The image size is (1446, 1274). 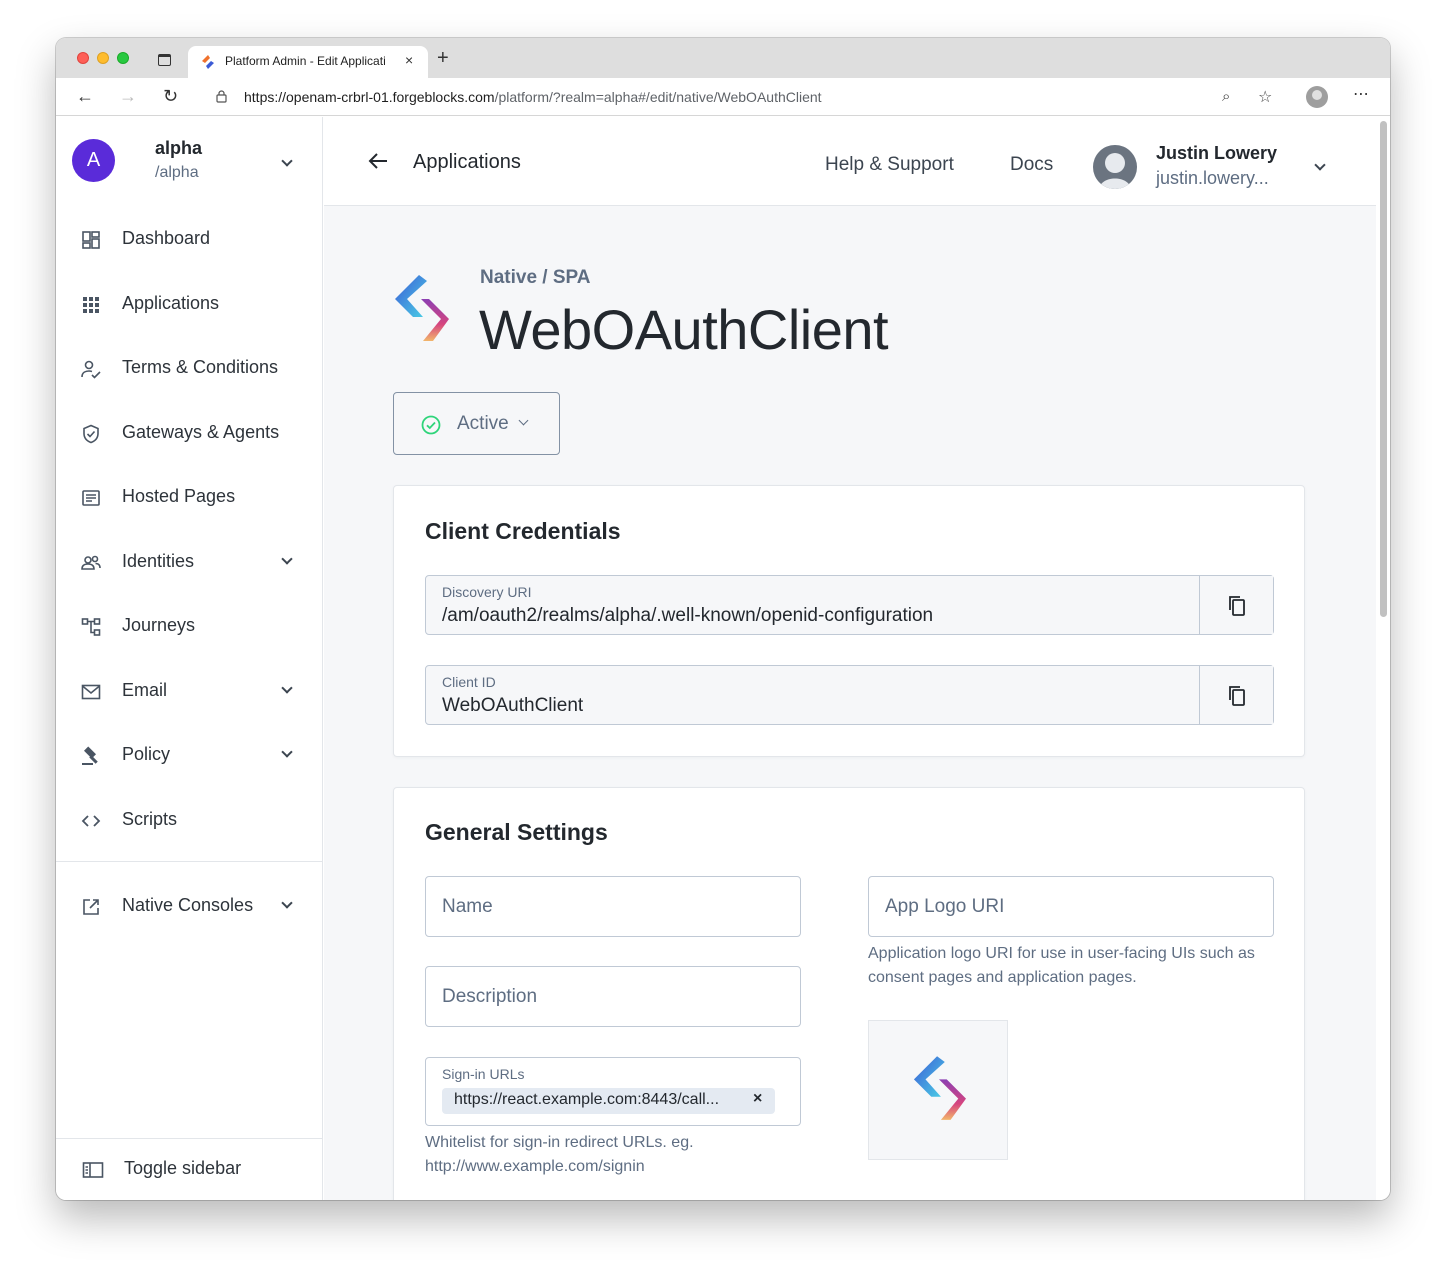 What do you see at coordinates (467, 906) in the screenshot?
I see `name-placeholder: Name` at bounding box center [467, 906].